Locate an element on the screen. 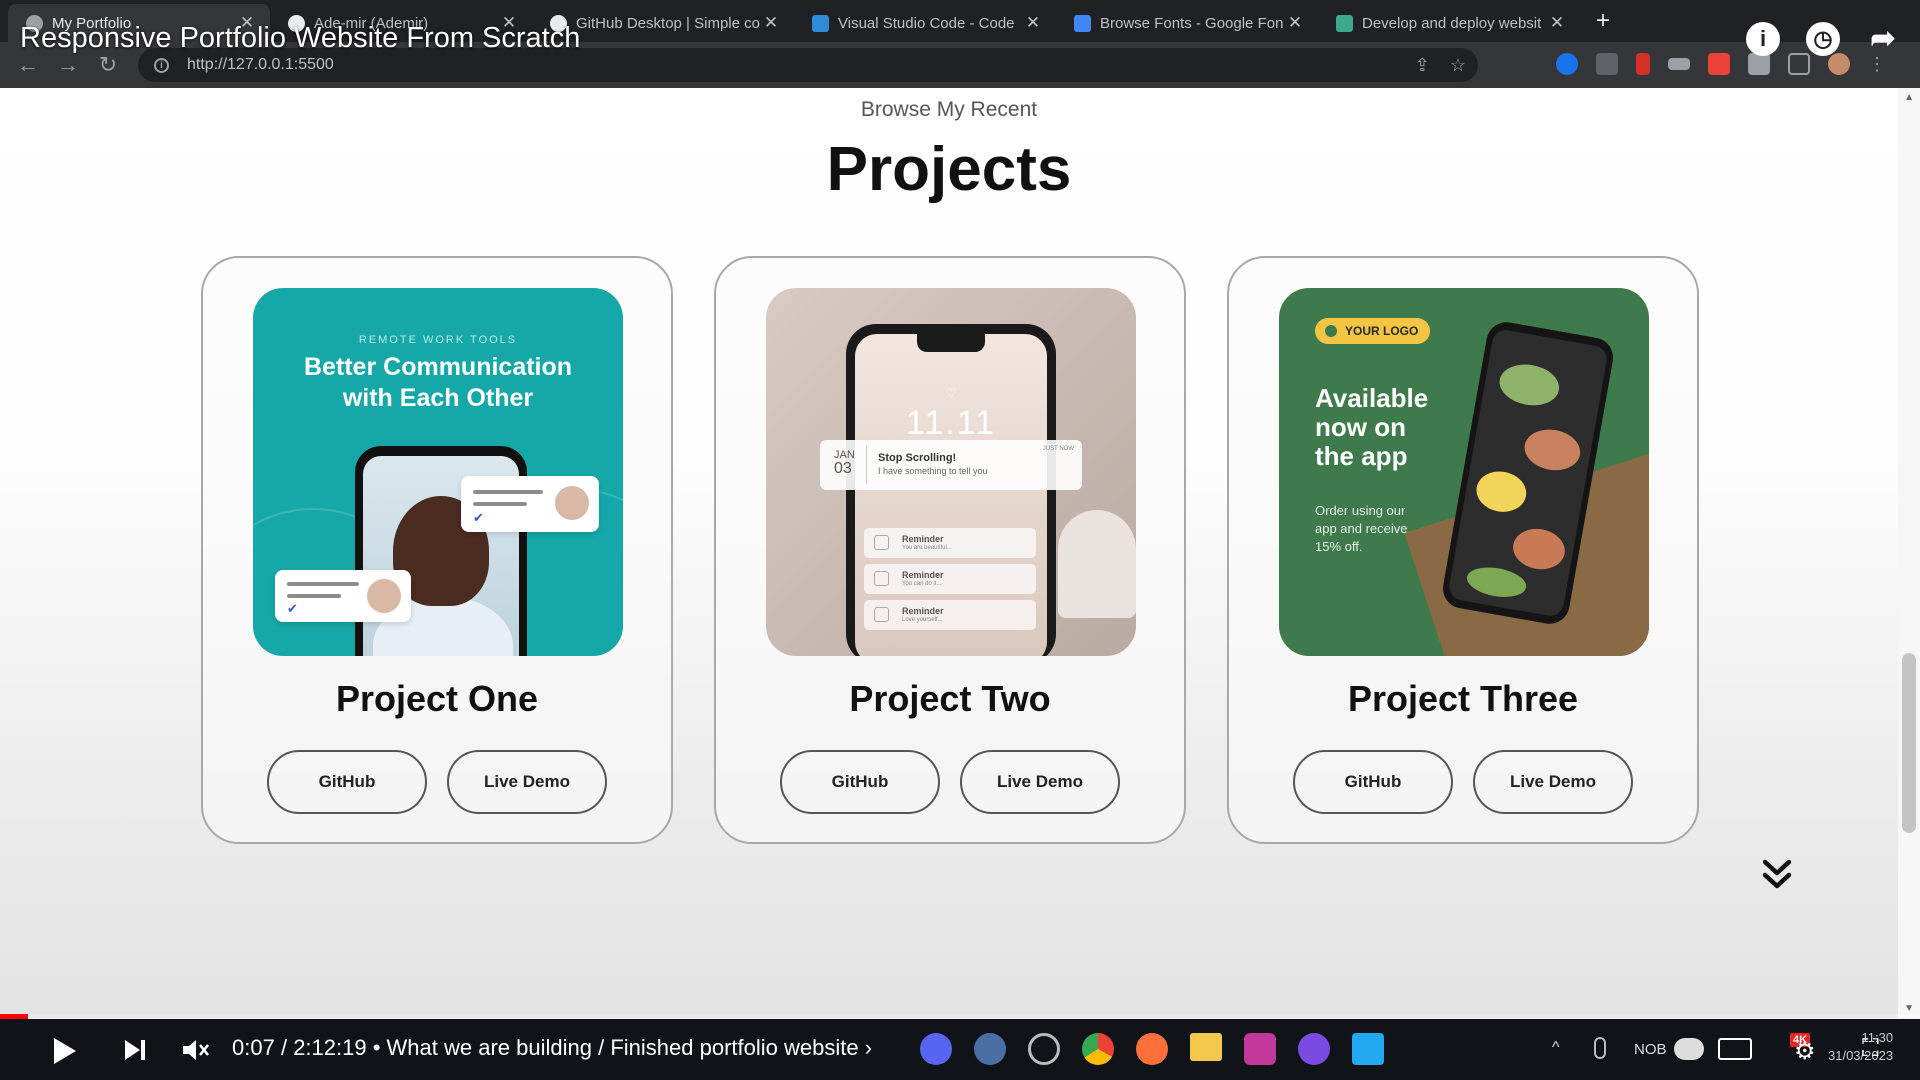  file-explorer-icon is located at coordinates (1206, 1047).